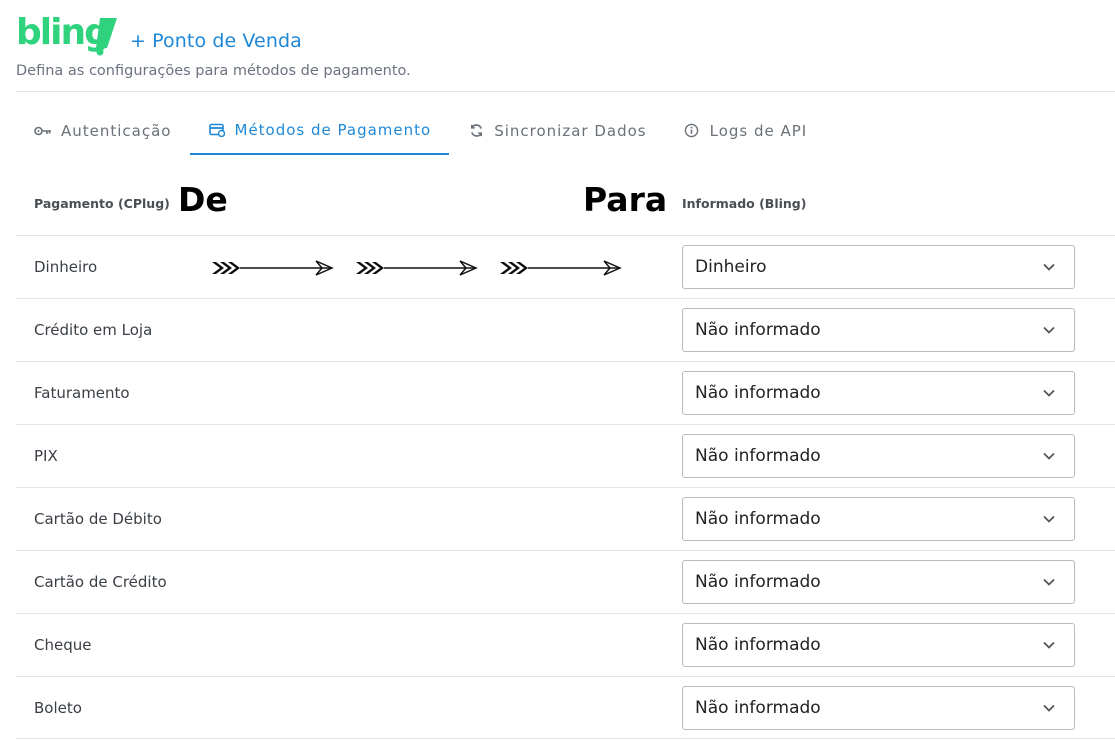 Image resolution: width=1115 pixels, height=740 pixels. What do you see at coordinates (62, 32) in the screenshot?
I see `svg-text: bling` at bounding box center [62, 32].